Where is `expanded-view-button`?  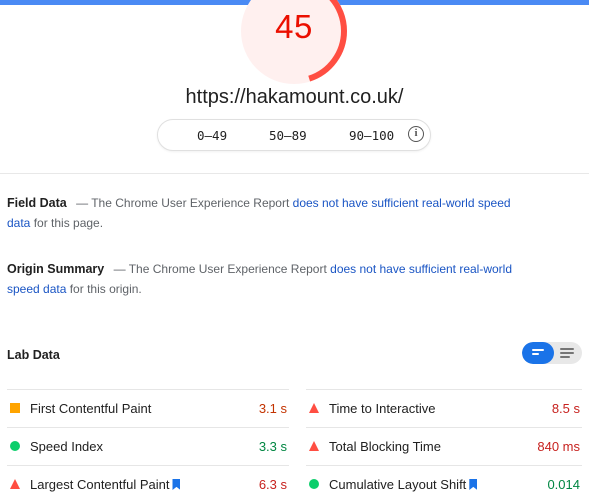 expanded-view-button is located at coordinates (568, 353).